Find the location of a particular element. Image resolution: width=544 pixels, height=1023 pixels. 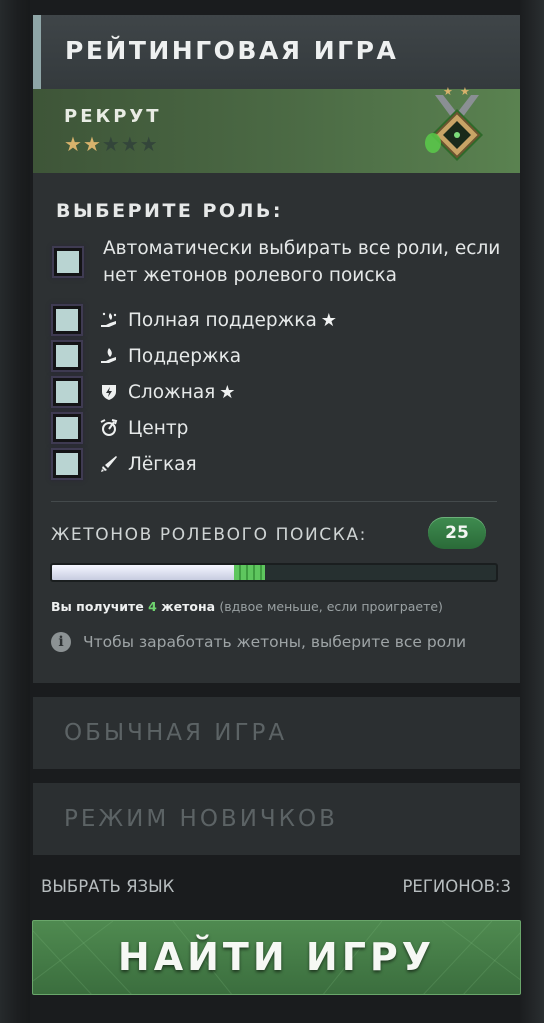

earn-note: (вдвое меньше, если проиграете) is located at coordinates (331, 606).